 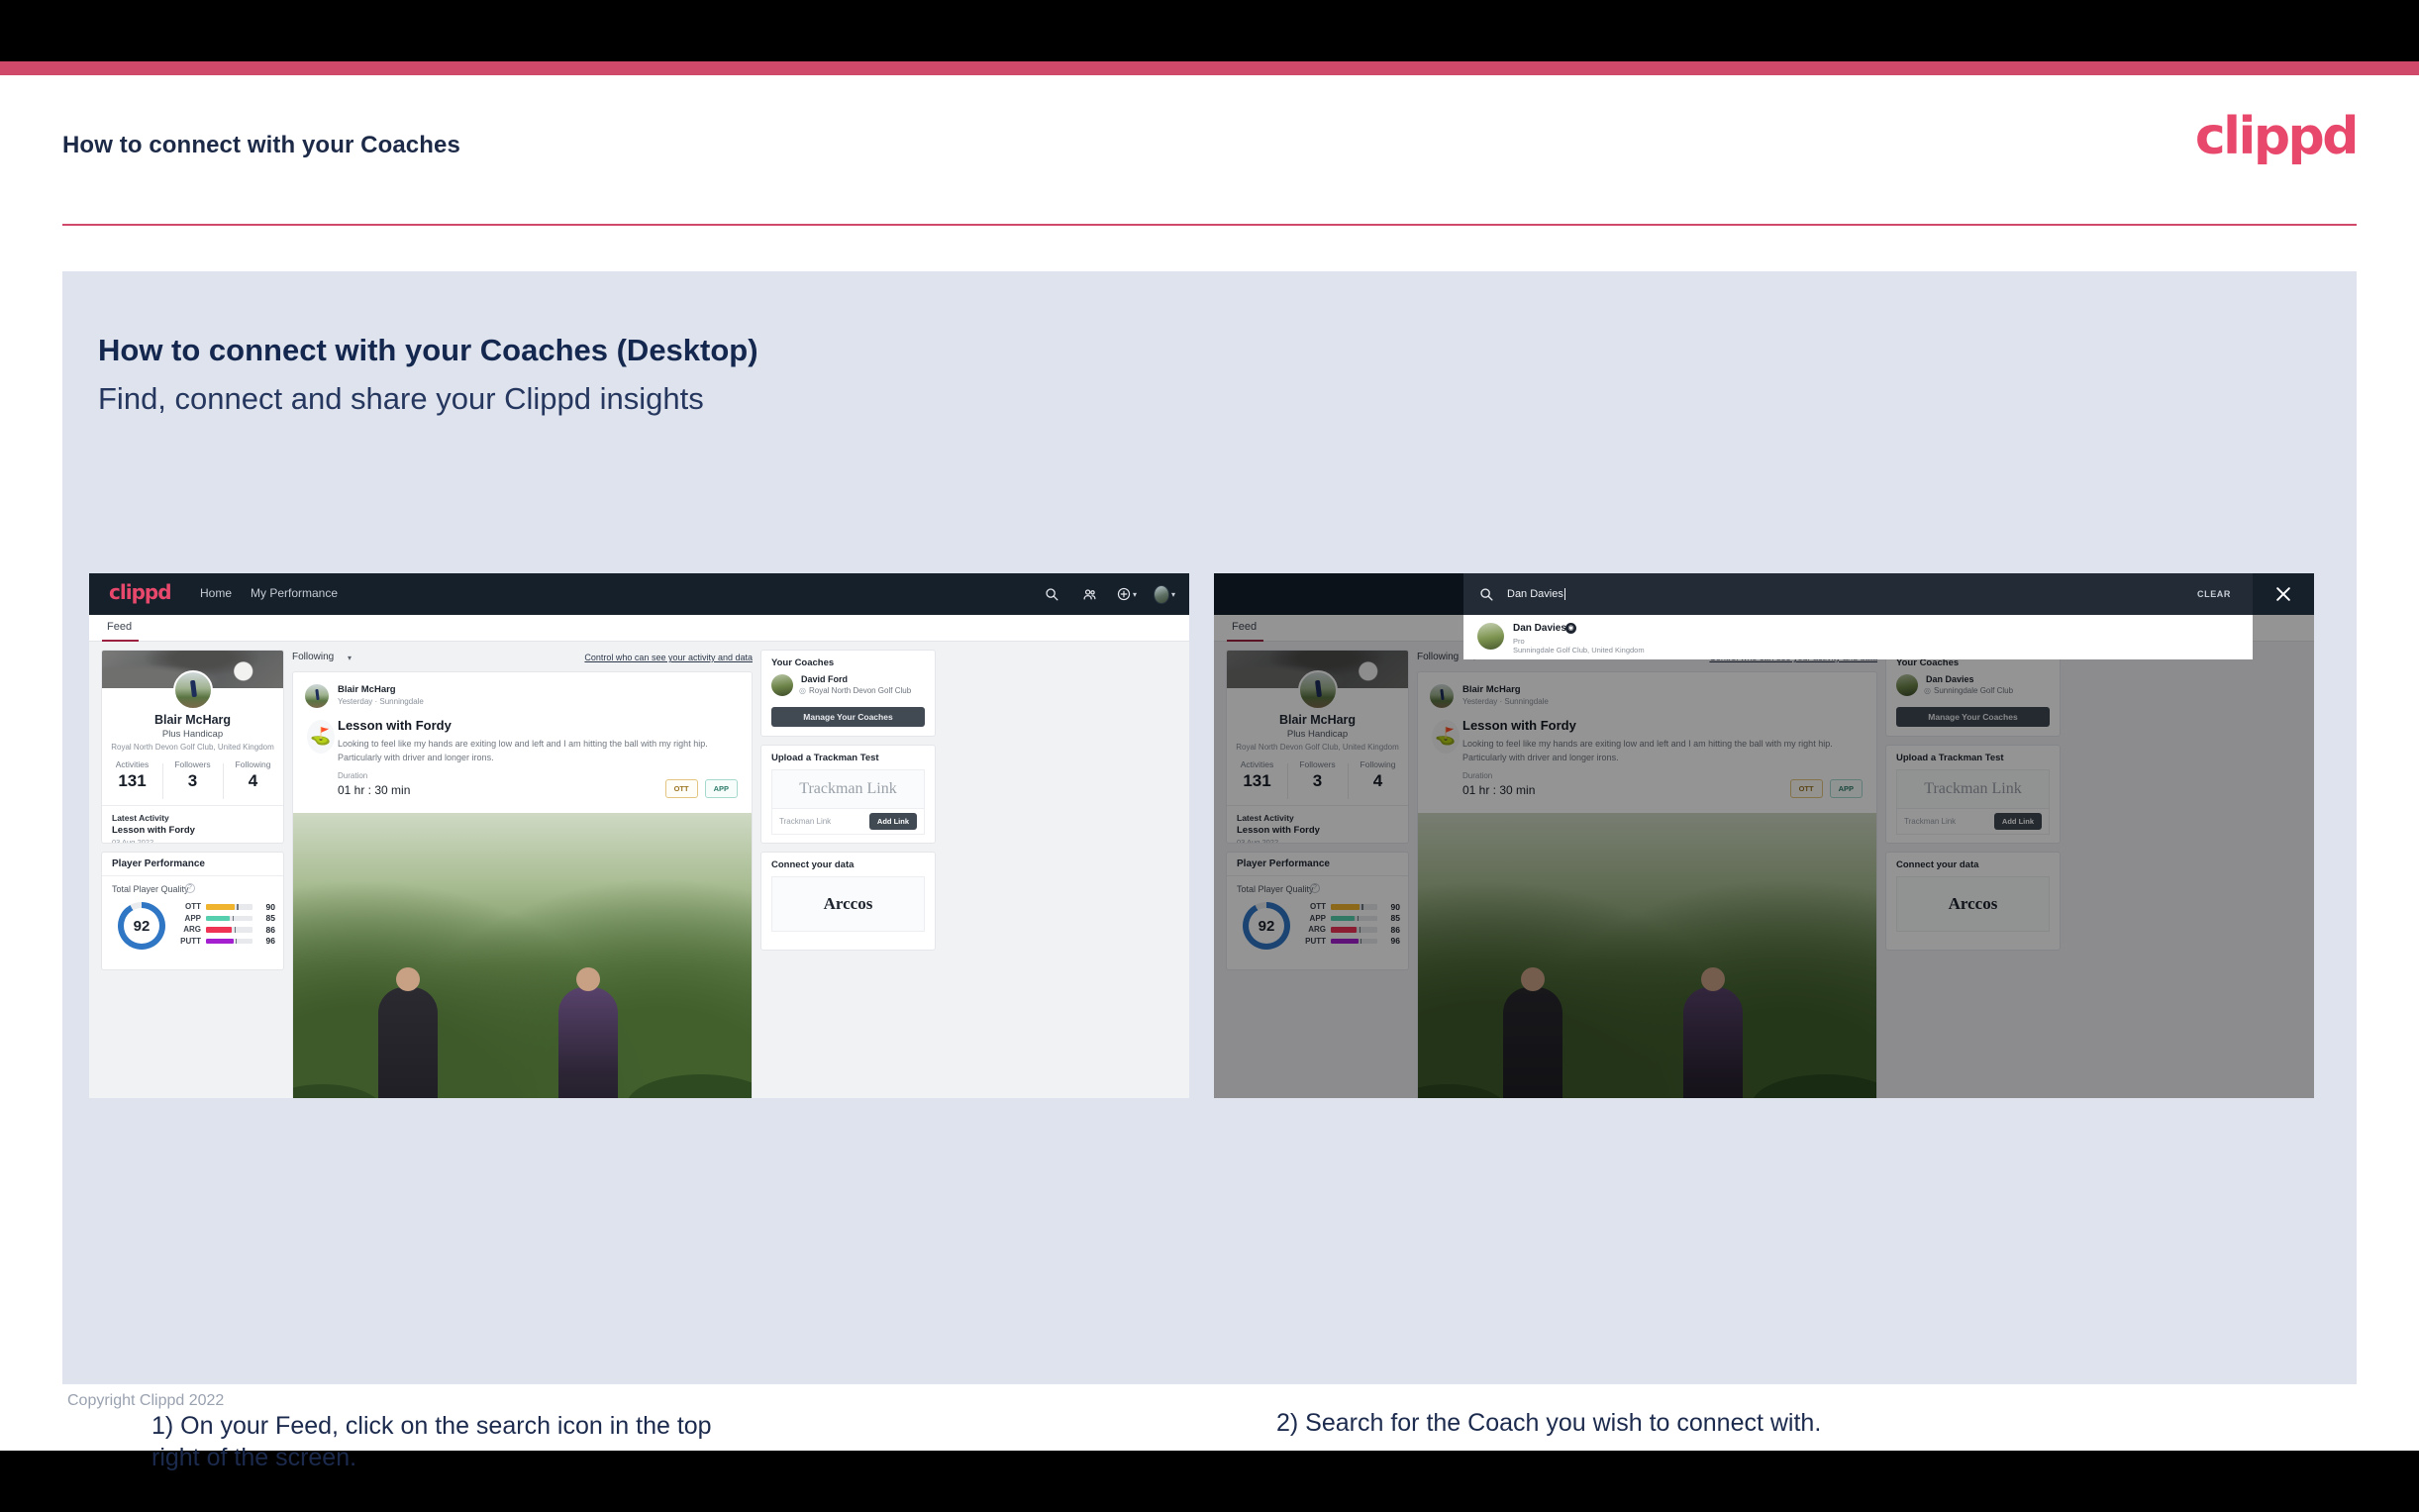 I want to click on search-icon, so click(x=1051, y=594).